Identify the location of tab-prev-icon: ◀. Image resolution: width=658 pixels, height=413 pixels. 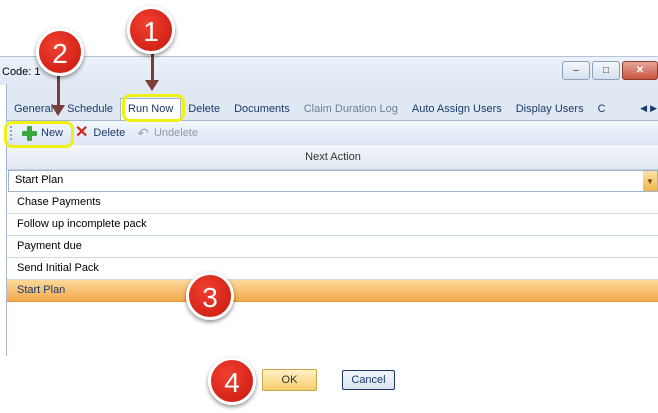
(643, 108).